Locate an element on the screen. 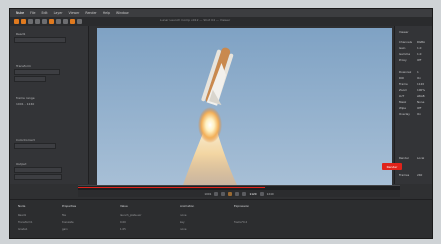 The height and width of the screenshot is (244, 441). setting-row: Zoom 100% is located at coordinates (412, 90).